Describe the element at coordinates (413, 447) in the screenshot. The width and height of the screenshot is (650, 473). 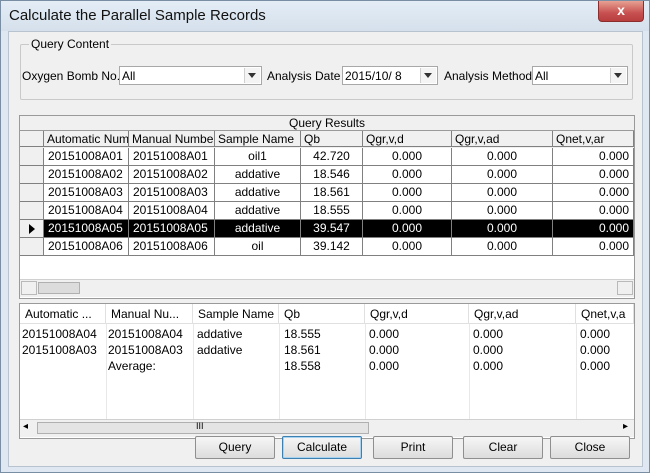
I see `print-button: Print` at that location.